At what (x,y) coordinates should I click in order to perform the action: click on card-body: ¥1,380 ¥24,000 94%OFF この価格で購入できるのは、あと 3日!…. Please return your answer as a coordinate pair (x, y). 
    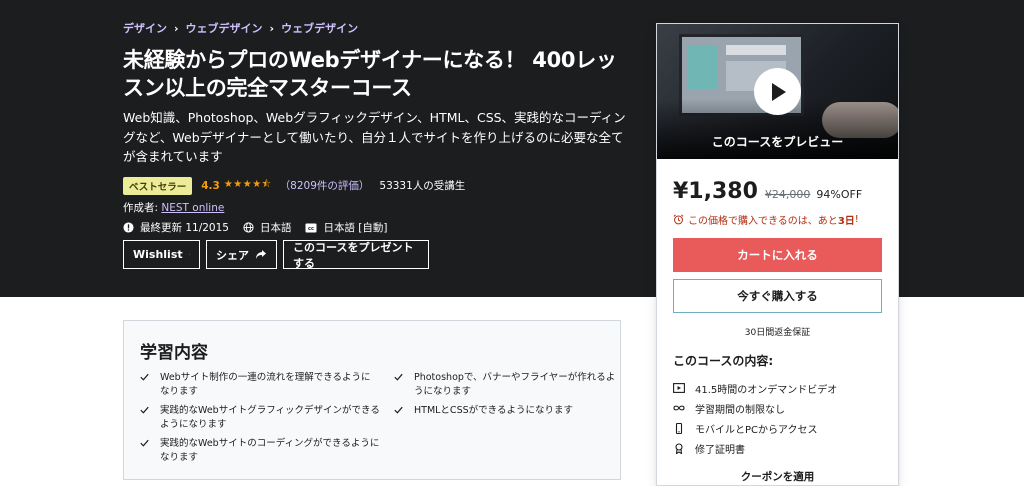
    Looking at the image, I should click on (777, 331).